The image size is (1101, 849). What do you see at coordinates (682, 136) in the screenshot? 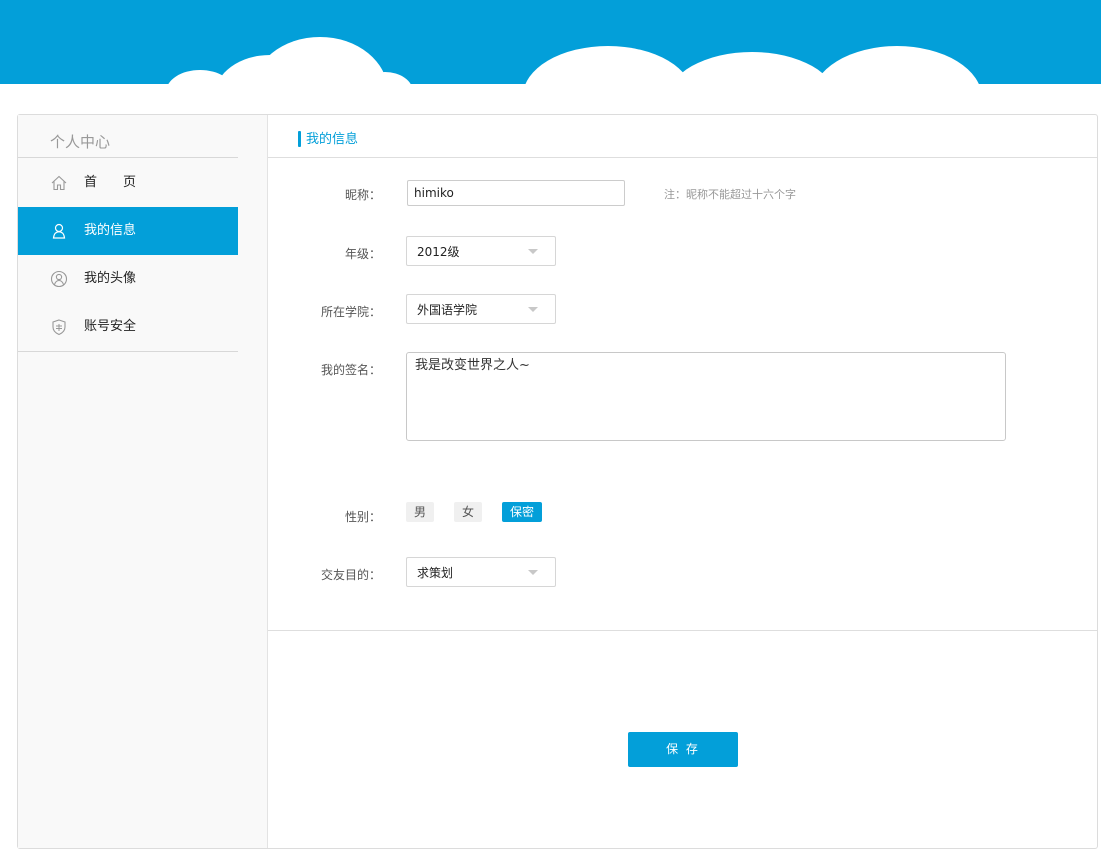
I see `section-header: 我的信息` at bounding box center [682, 136].